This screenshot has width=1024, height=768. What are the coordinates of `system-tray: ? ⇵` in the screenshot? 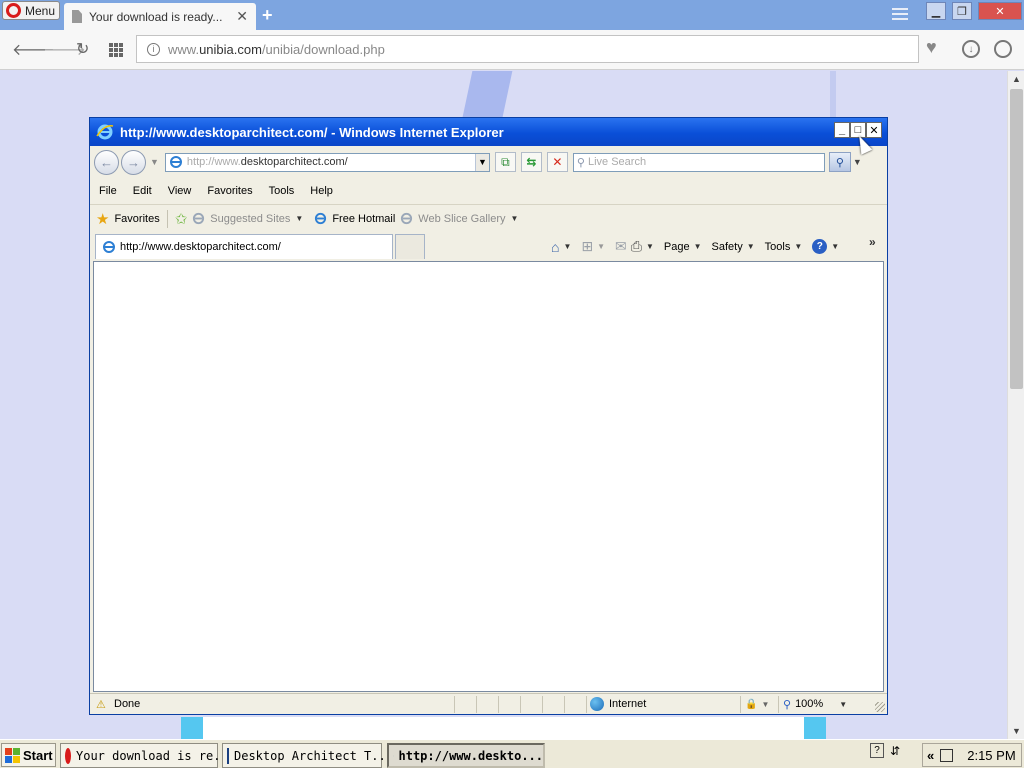 It's located at (885, 750).